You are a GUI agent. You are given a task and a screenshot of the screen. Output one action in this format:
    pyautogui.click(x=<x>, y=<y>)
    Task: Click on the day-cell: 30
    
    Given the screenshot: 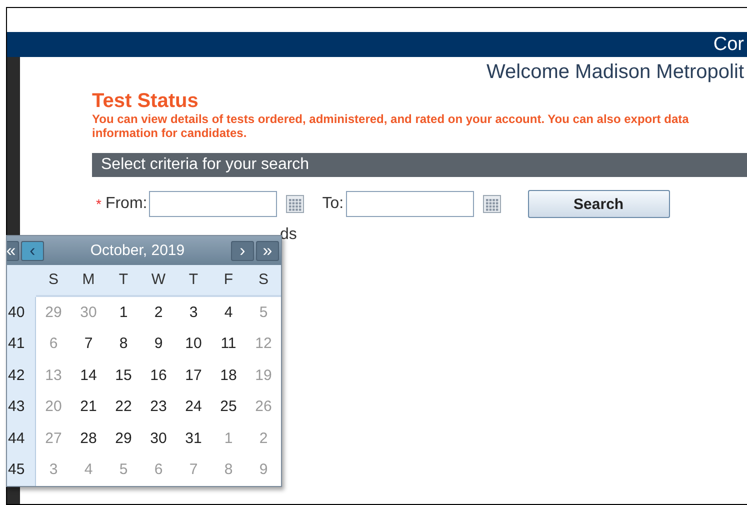 What is the action you would take?
    pyautogui.click(x=158, y=438)
    